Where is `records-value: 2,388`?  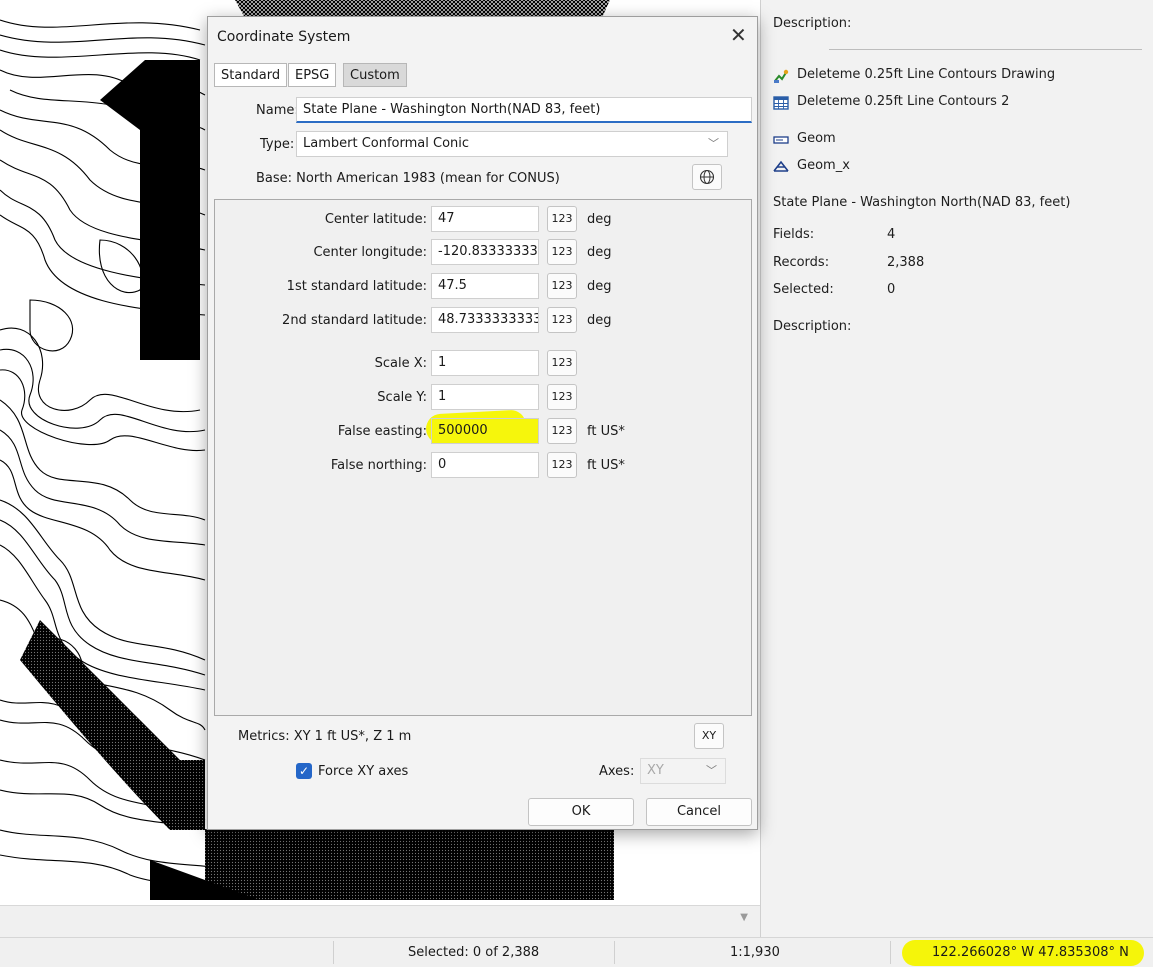 records-value: 2,388 is located at coordinates (906, 262).